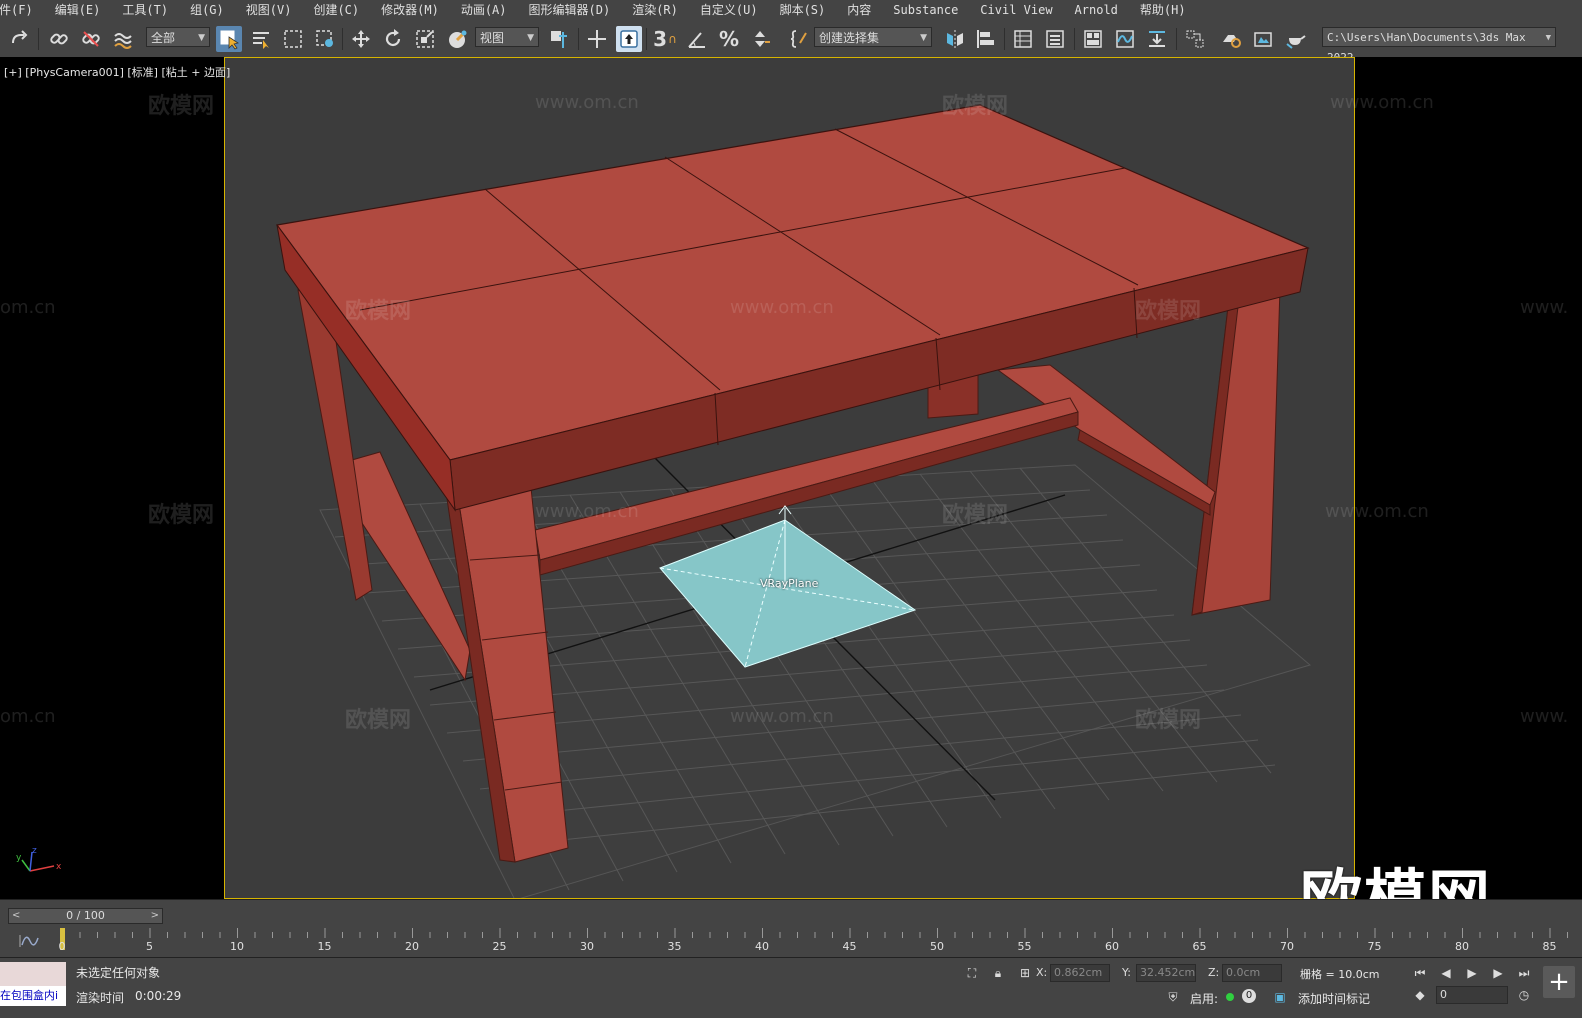 This screenshot has width=1582, height=1018. I want to click on angle-snap-button, so click(697, 39).